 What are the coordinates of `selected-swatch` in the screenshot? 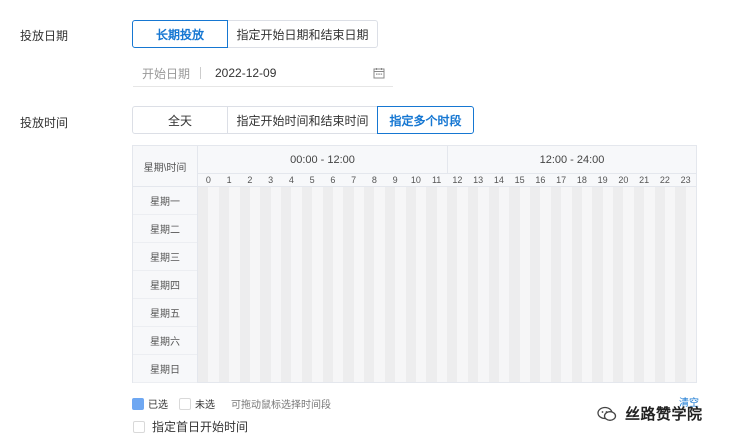 It's located at (138, 403).